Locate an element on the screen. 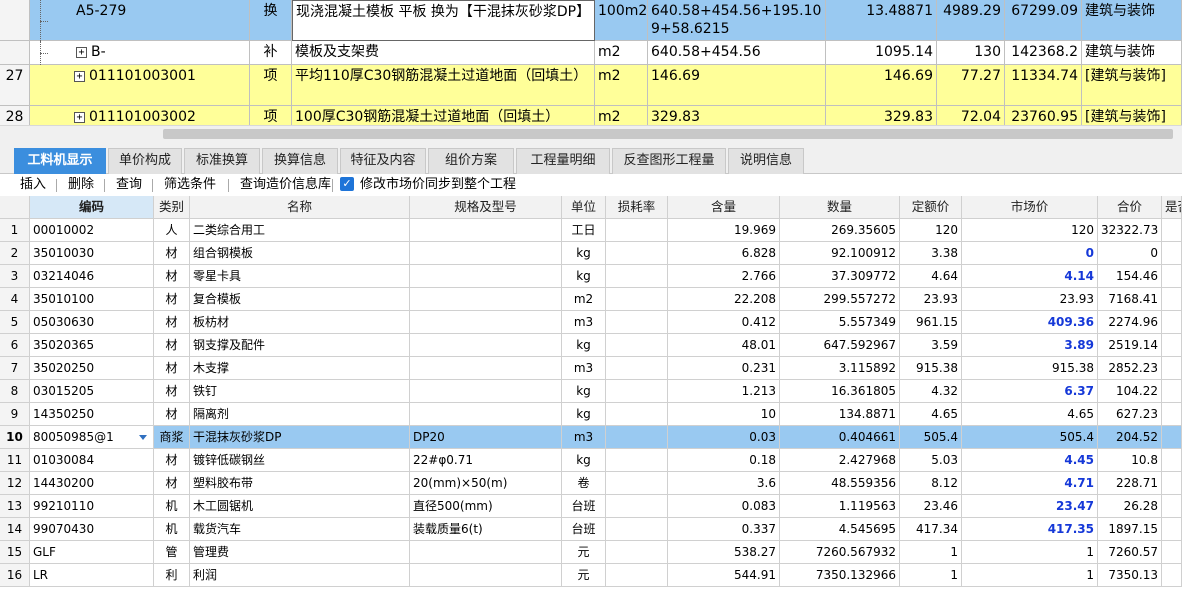 This screenshot has height=599, width=1182. resource-total: 2519.14 is located at coordinates (1130, 345).